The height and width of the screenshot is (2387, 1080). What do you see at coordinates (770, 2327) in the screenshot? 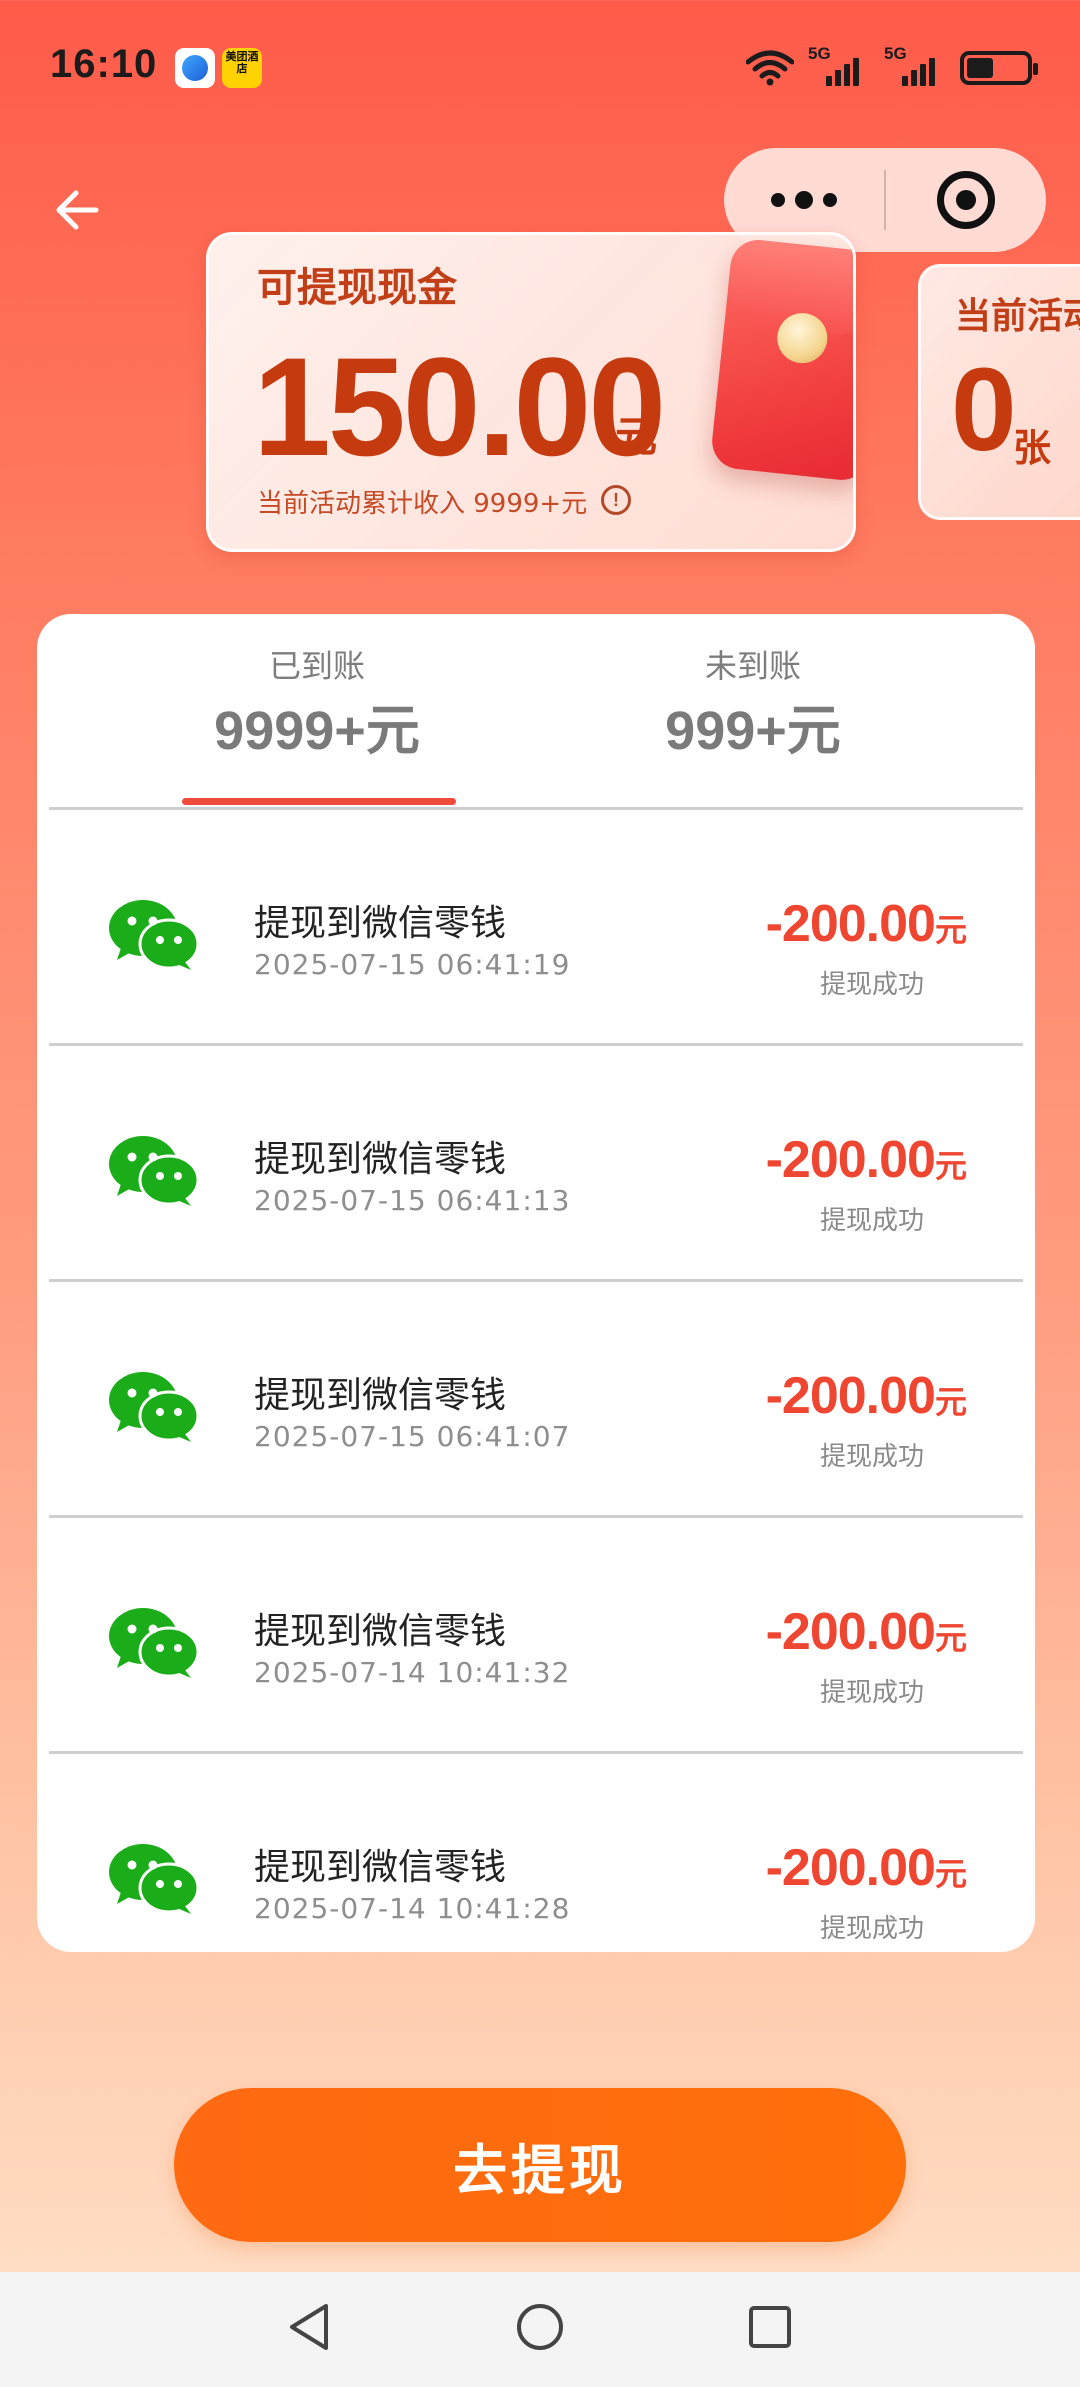
I see `nav-recents-icon` at bounding box center [770, 2327].